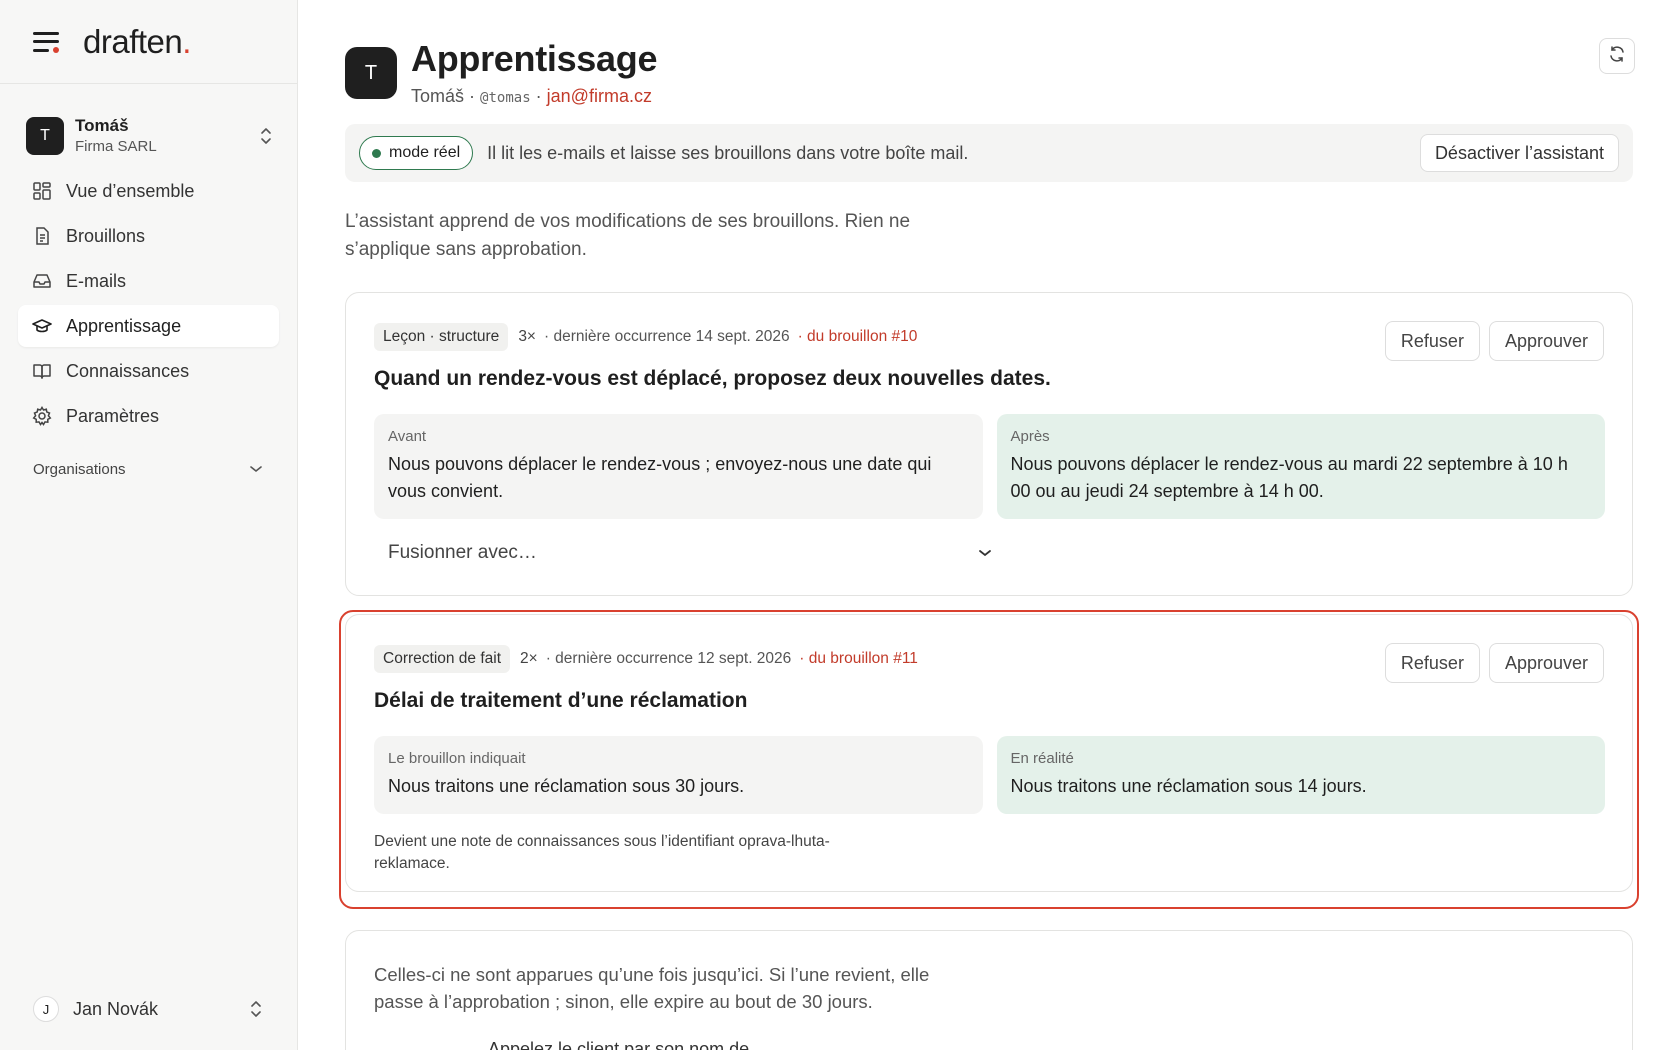  I want to click on refresh-button, so click(1617, 56).